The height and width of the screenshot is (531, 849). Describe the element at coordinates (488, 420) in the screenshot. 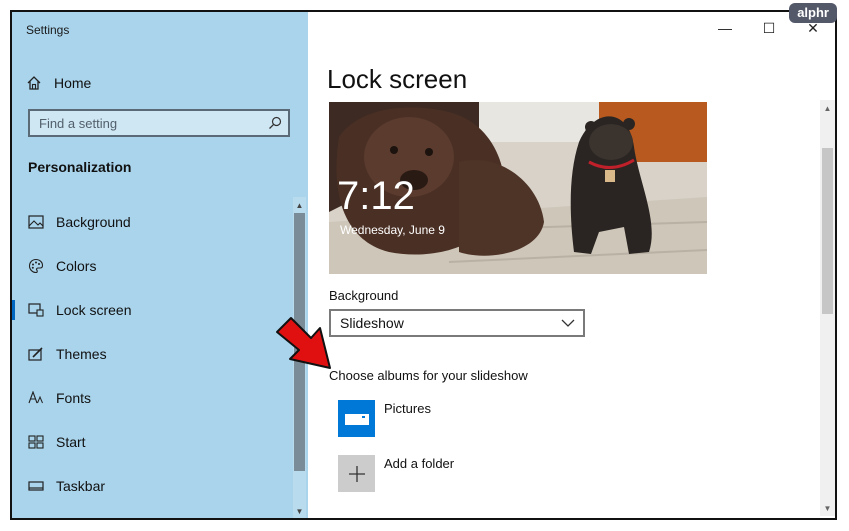

I see `album-pictures: Pictures` at that location.